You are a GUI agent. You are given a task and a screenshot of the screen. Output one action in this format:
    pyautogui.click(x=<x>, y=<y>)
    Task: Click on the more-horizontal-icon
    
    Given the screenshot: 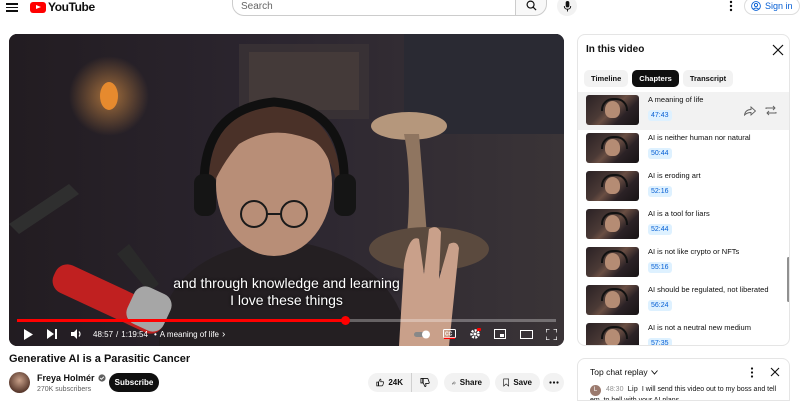 What is the action you would take?
    pyautogui.click(x=553, y=382)
    